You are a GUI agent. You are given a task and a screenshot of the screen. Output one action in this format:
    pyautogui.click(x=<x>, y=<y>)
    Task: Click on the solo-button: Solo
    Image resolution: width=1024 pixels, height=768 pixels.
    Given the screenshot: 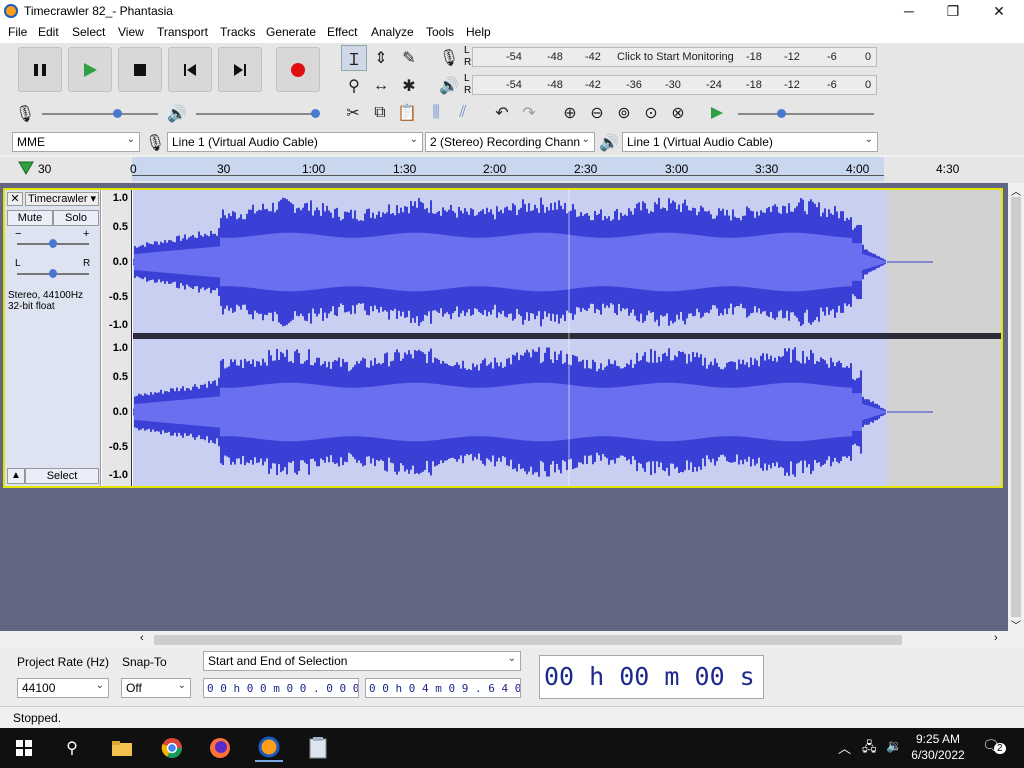 What is the action you would take?
    pyautogui.click(x=76, y=218)
    